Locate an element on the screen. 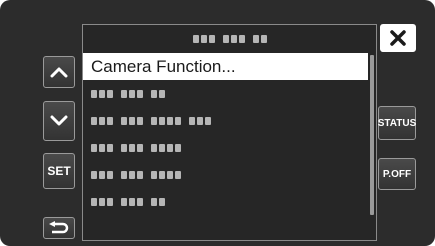 The image size is (435, 246). chevron-down-icon is located at coordinates (59, 120).